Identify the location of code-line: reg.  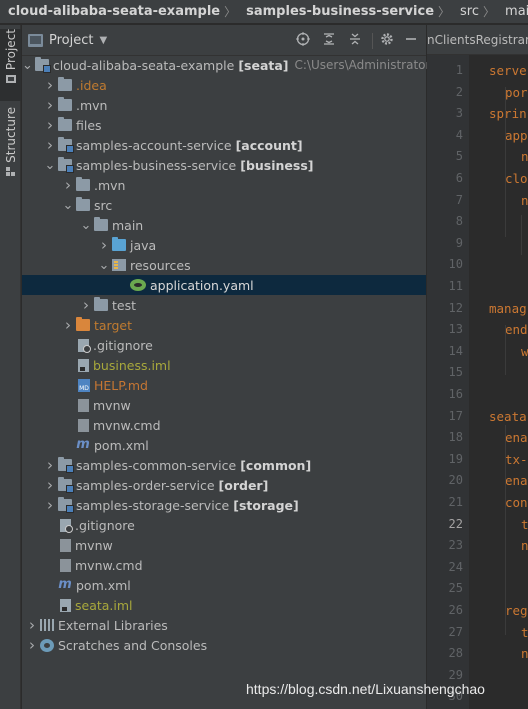
(516, 610).